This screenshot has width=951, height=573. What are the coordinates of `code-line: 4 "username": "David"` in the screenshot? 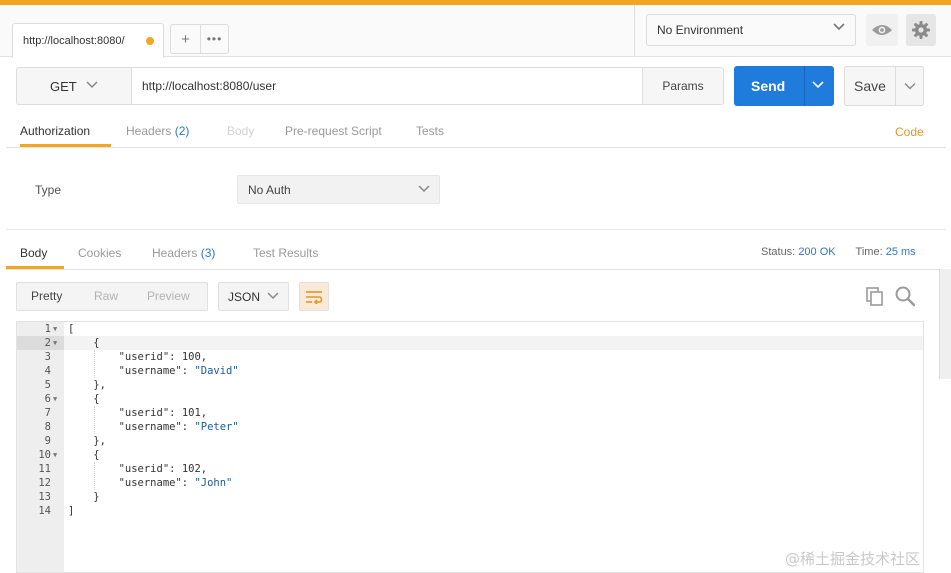 It's located at (470, 371).